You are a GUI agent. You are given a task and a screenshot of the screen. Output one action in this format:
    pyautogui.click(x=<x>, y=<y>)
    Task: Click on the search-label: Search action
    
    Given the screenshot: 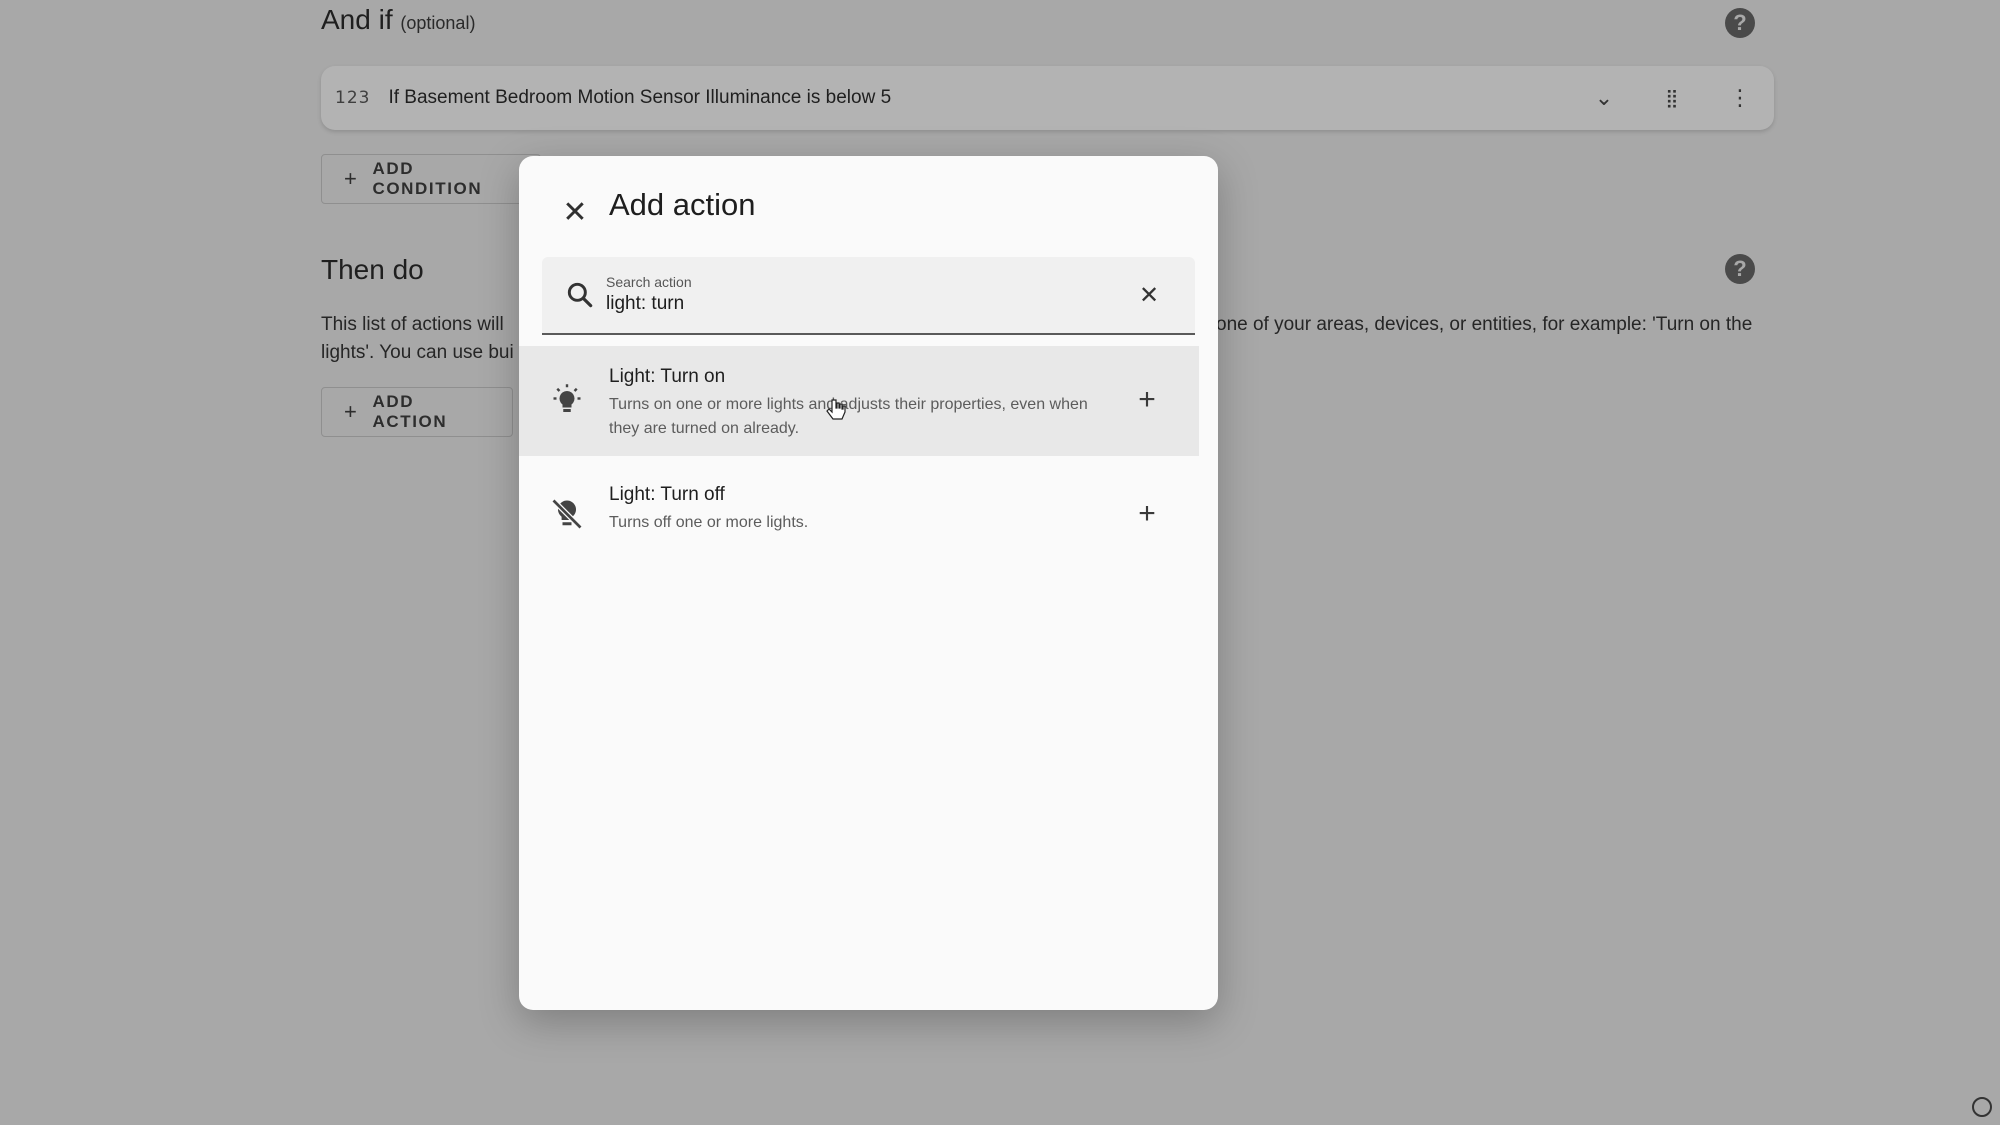 What is the action you would take?
    pyautogui.click(x=649, y=282)
    